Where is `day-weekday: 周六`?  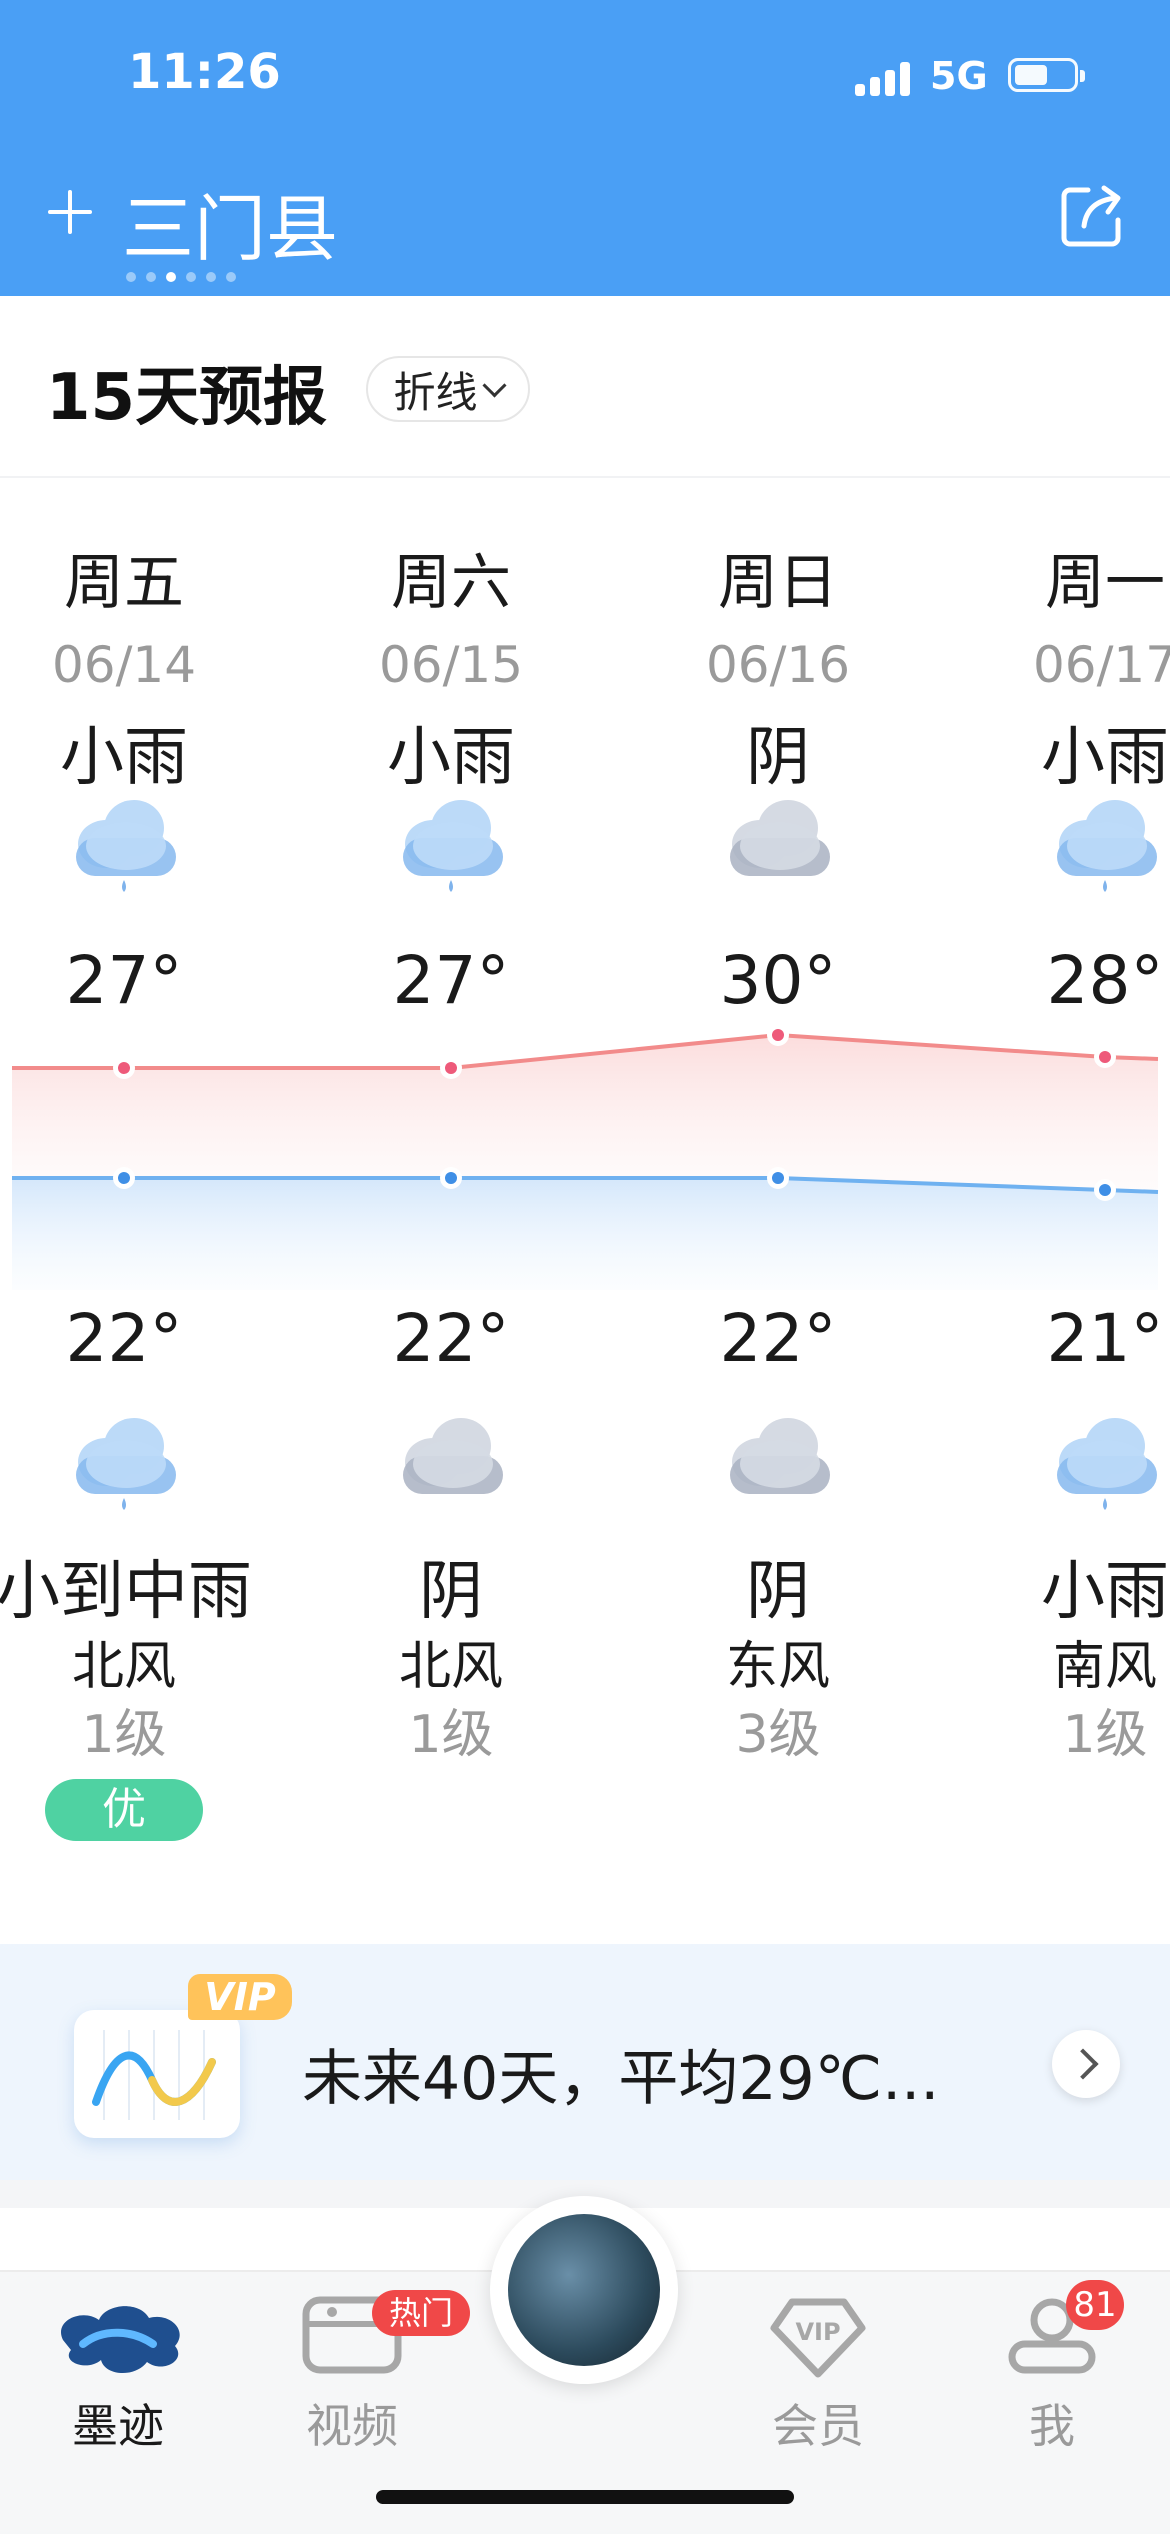 day-weekday: 周六 is located at coordinates (451, 583).